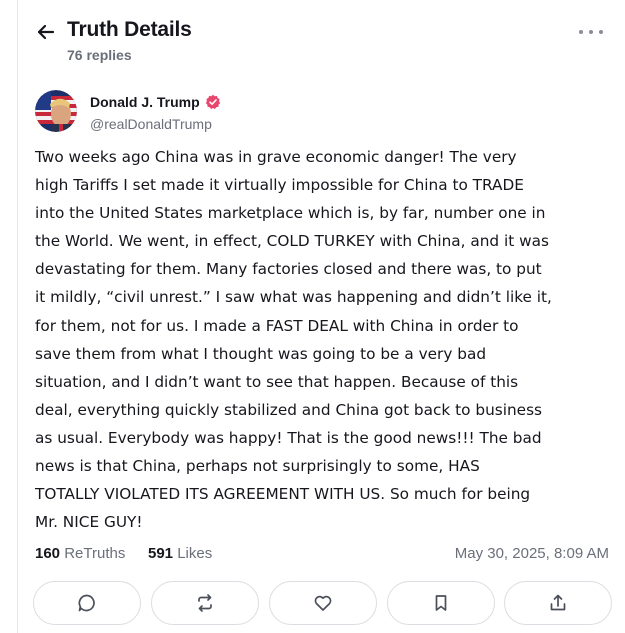 The width and height of the screenshot is (625, 633). Describe the element at coordinates (531, 553) in the screenshot. I see `post-timestamp: May 30, 2025, 8:09 AM` at that location.